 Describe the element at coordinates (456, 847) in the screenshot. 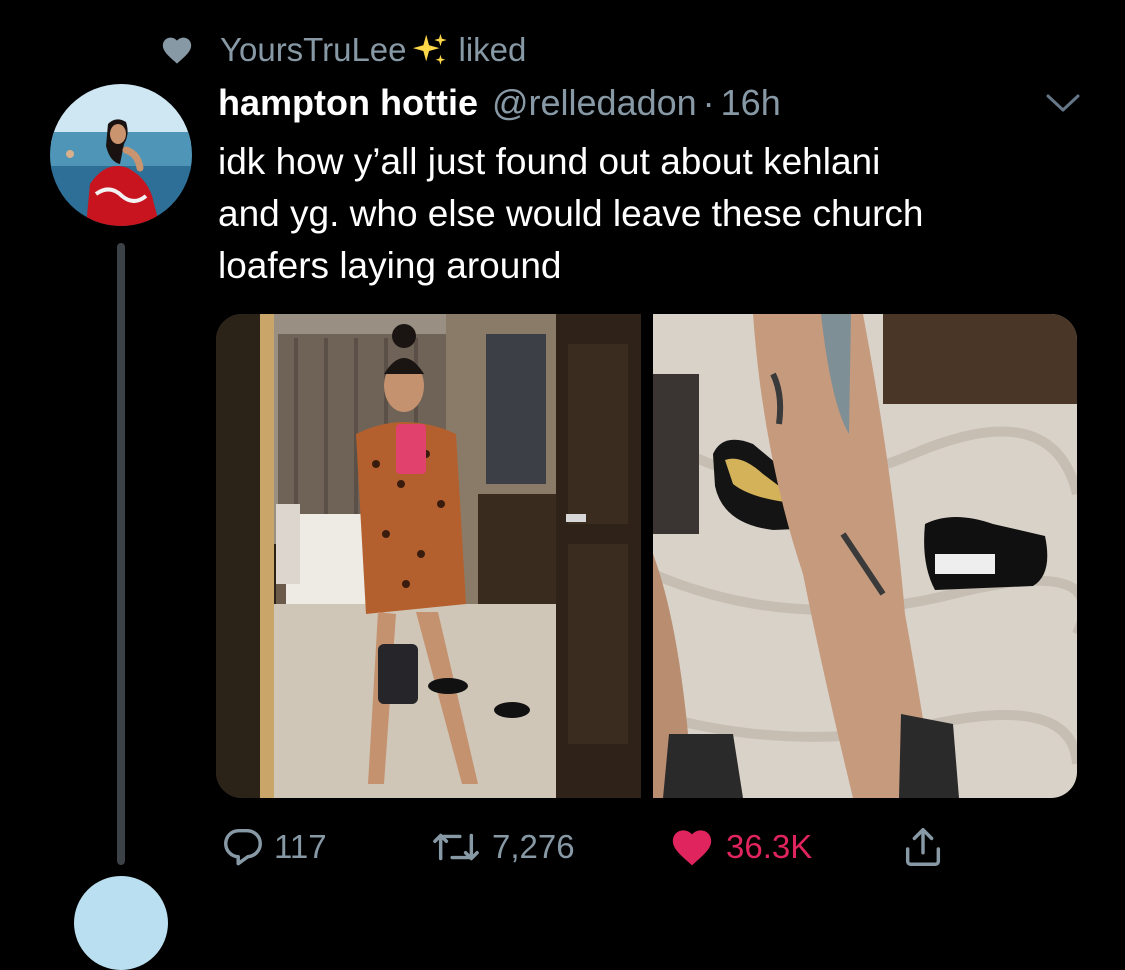

I see `retweet-icon` at that location.